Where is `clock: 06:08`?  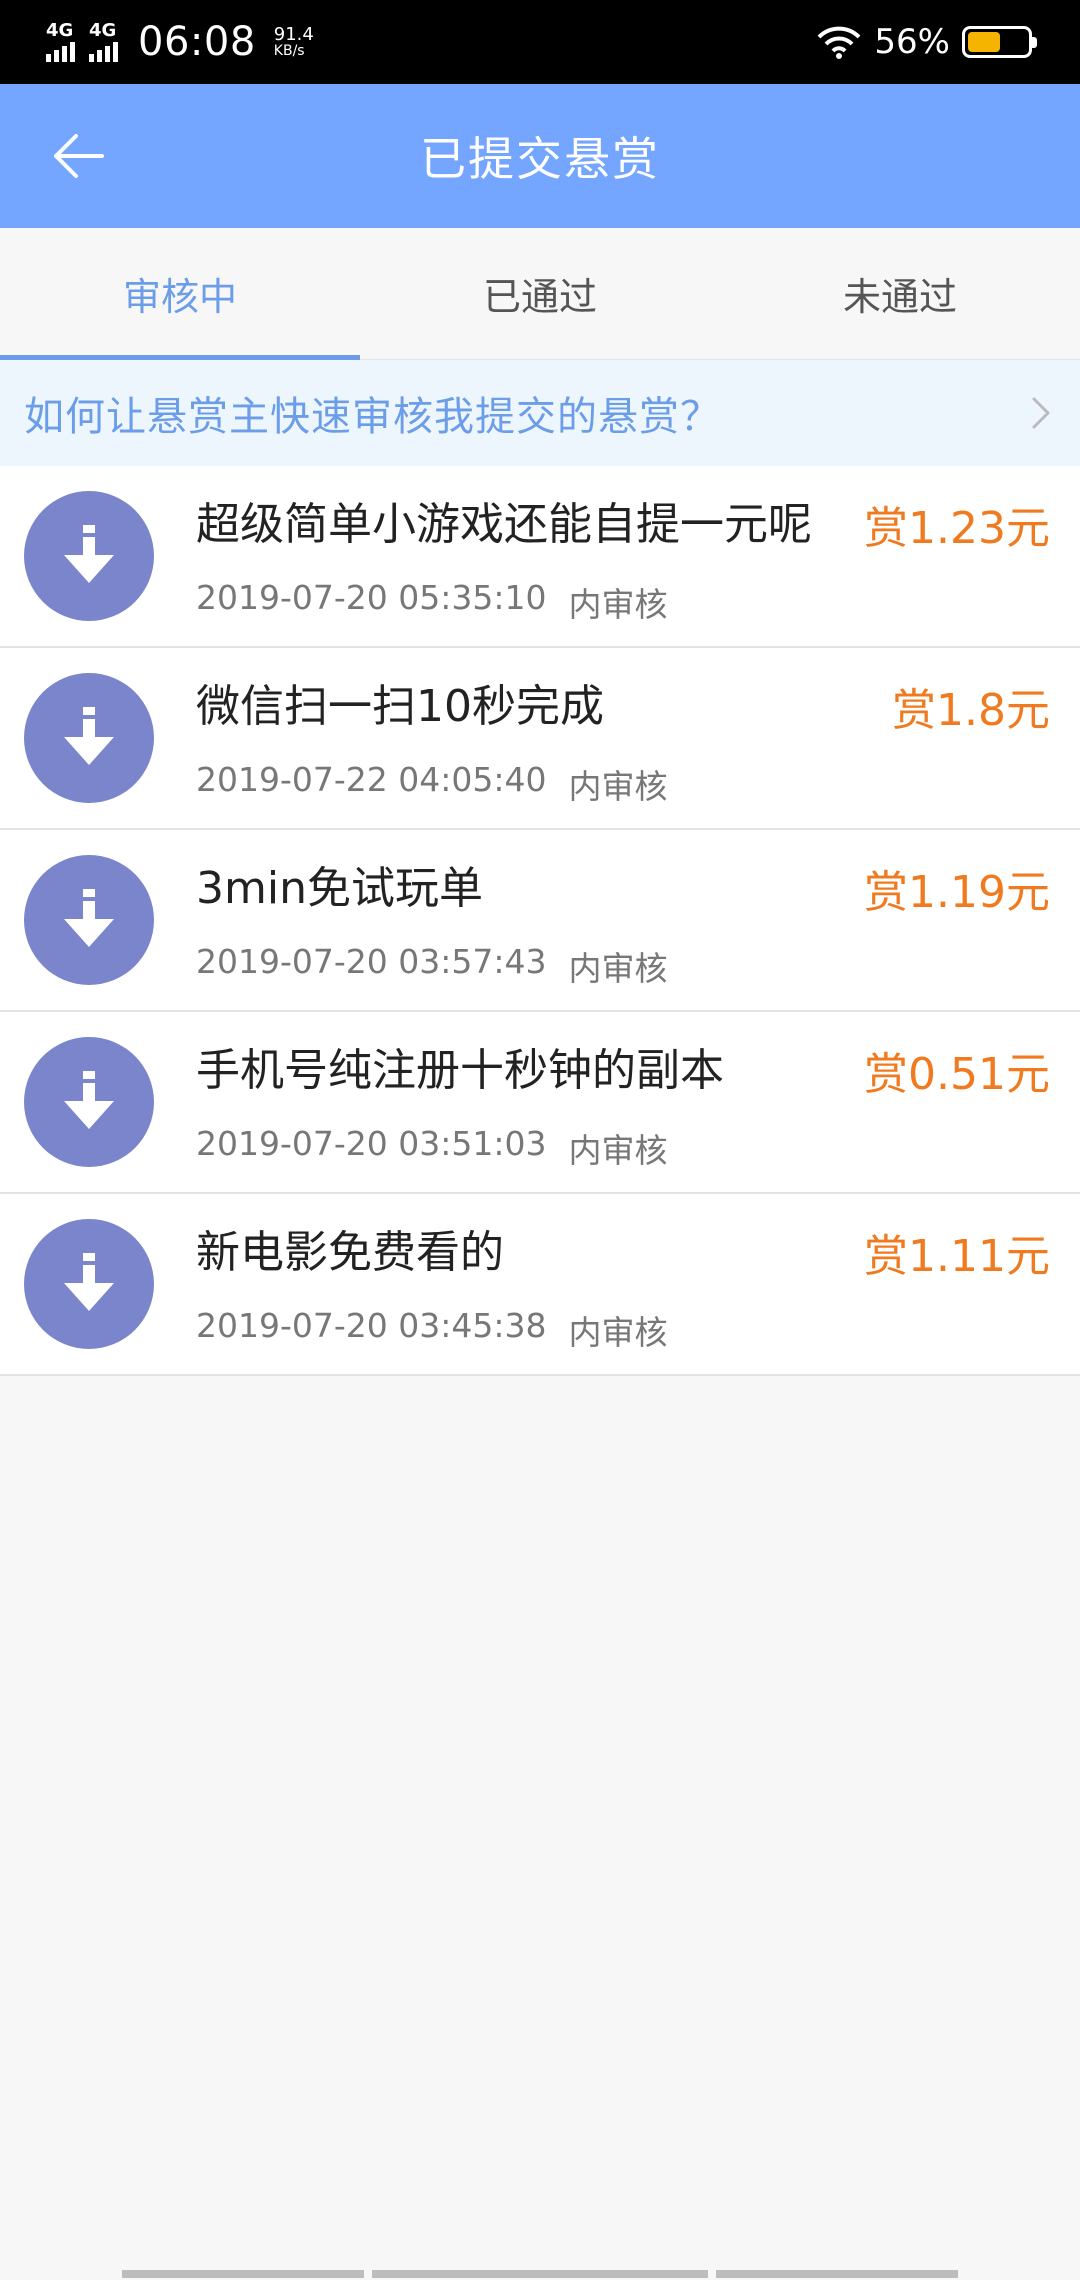
clock: 06:08 is located at coordinates (197, 42).